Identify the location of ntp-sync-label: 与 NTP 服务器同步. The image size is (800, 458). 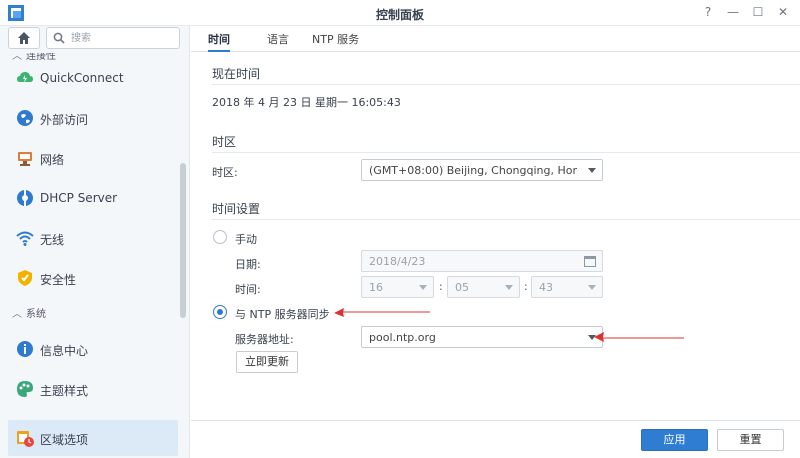
(282, 314).